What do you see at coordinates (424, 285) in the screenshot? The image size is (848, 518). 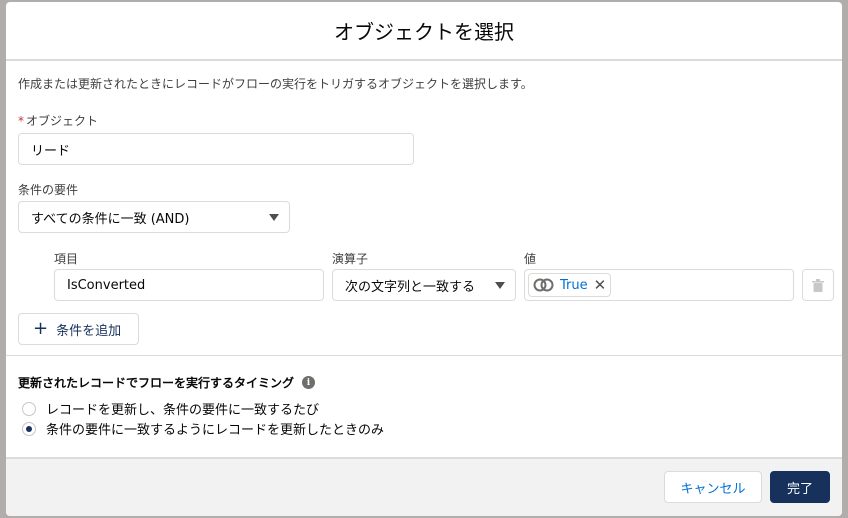 I see `condition-operator-select: 次の文字列と一致する` at bounding box center [424, 285].